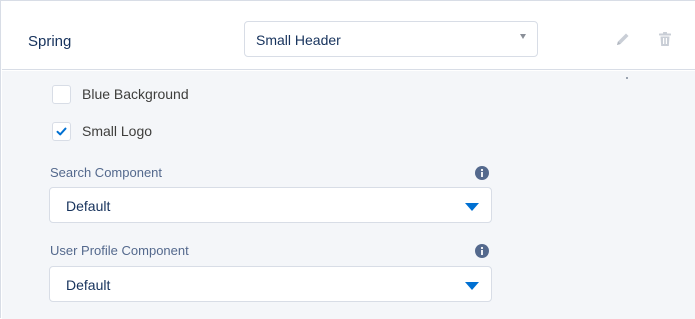 The image size is (695, 319). I want to click on checkmark-icon, so click(61, 131).